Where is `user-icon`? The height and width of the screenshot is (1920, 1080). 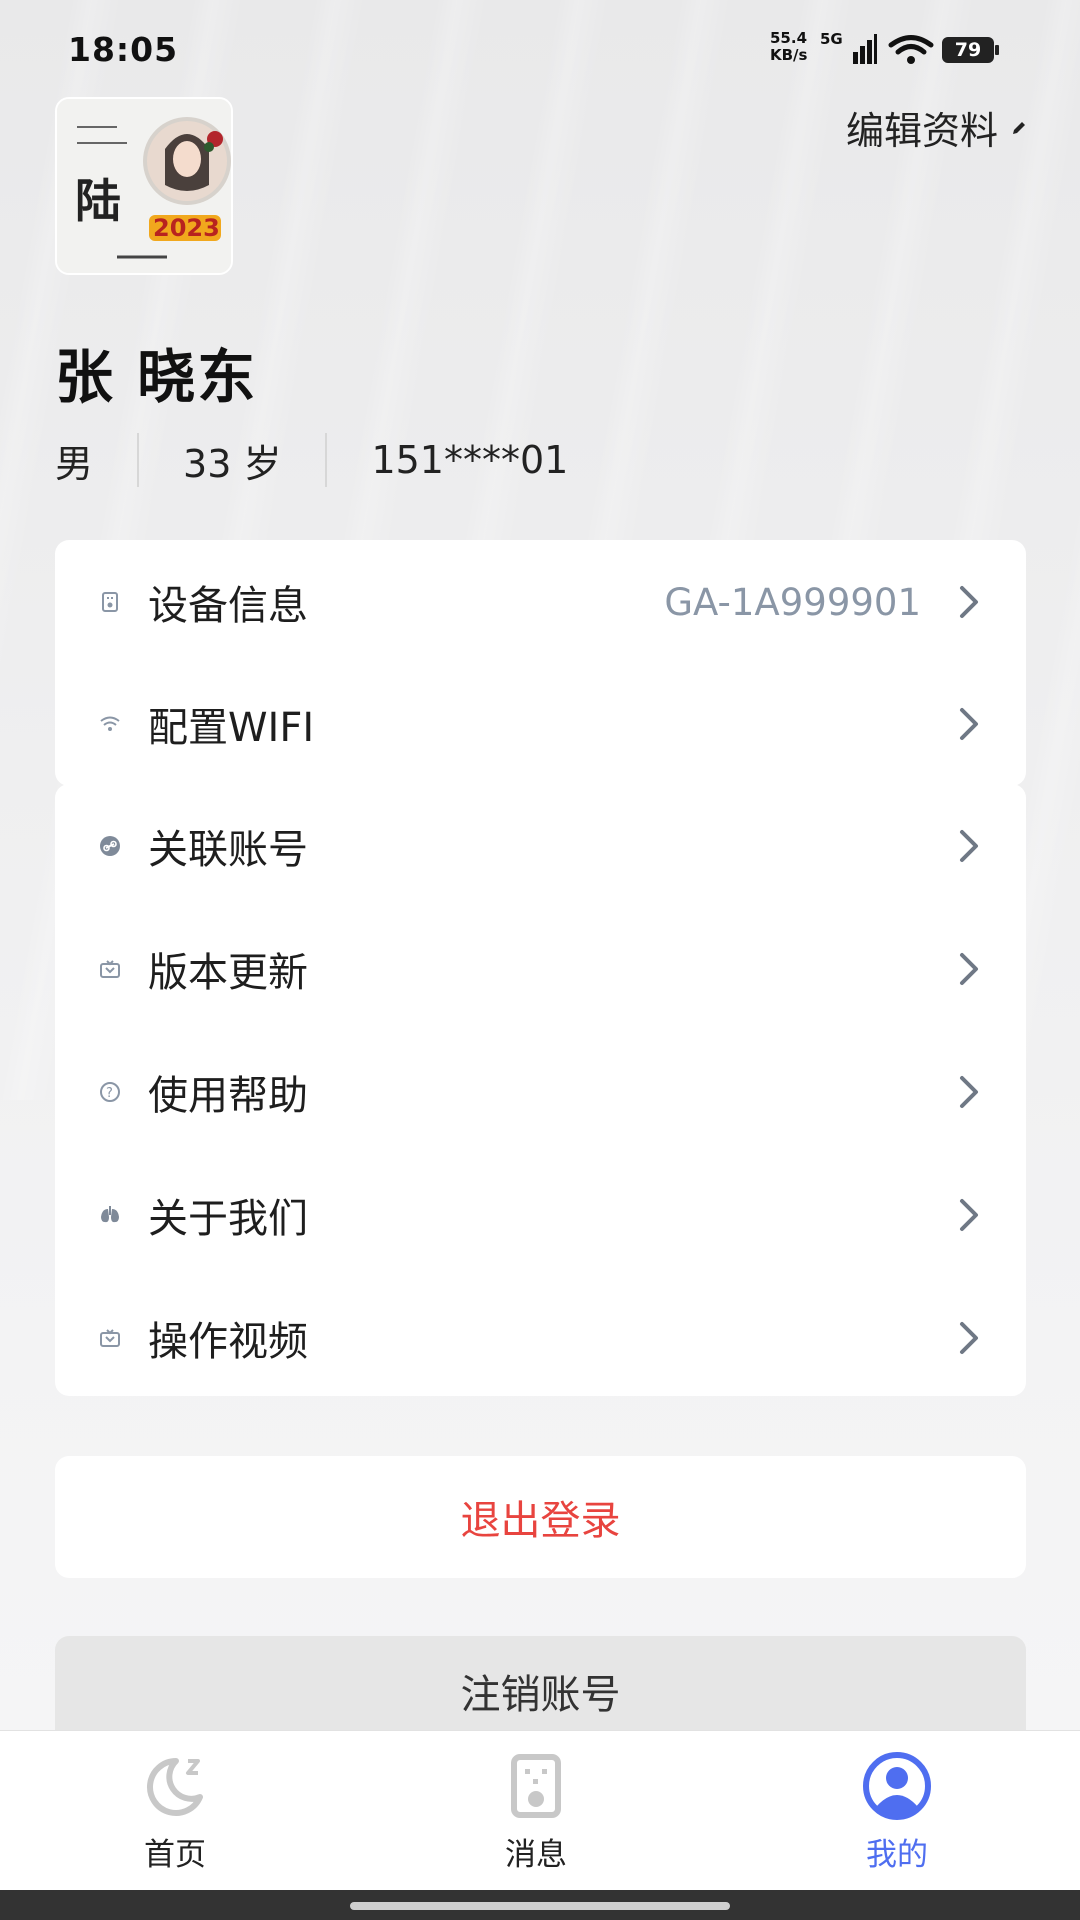 user-icon is located at coordinates (897, 1786).